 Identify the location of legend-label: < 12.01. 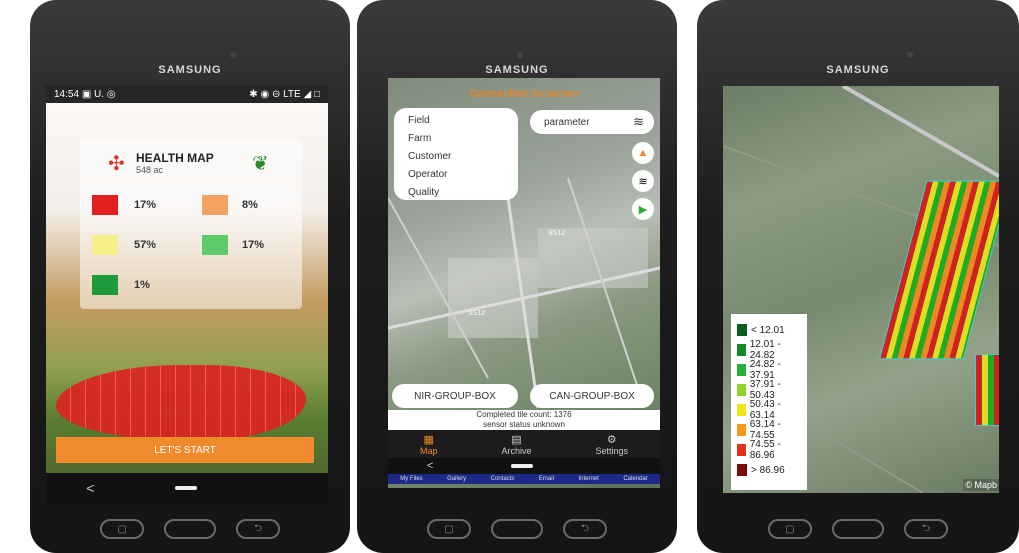
(768, 330).